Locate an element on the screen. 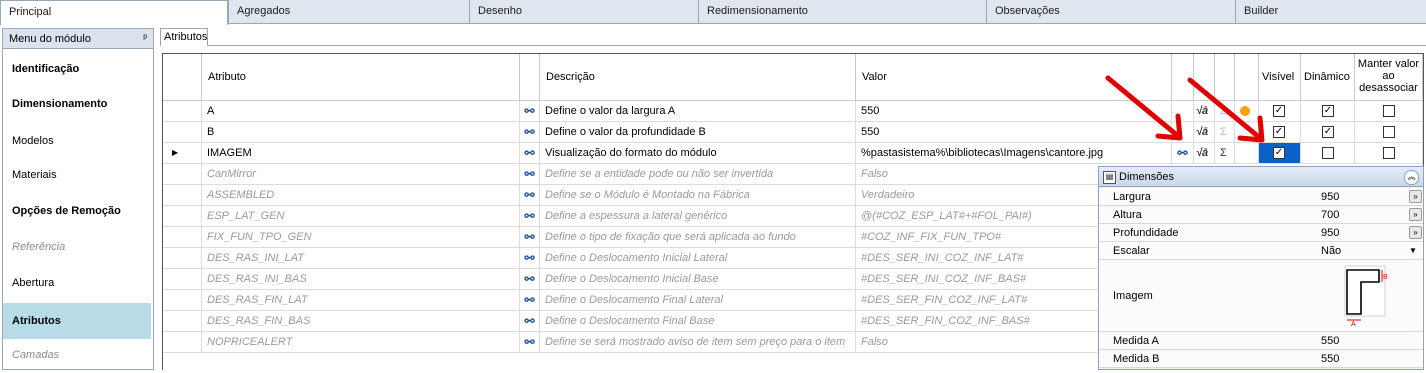 The height and width of the screenshot is (373, 1426). prop-row-escalar: Escalar Não ▼ is located at coordinates (1261, 251).